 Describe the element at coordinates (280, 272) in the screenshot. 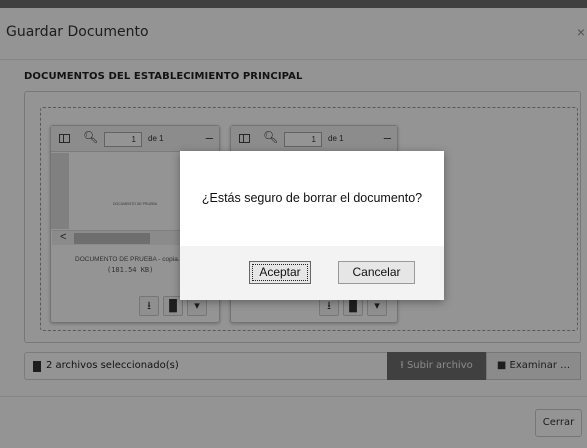

I see `accept-button: Aceptar` at that location.